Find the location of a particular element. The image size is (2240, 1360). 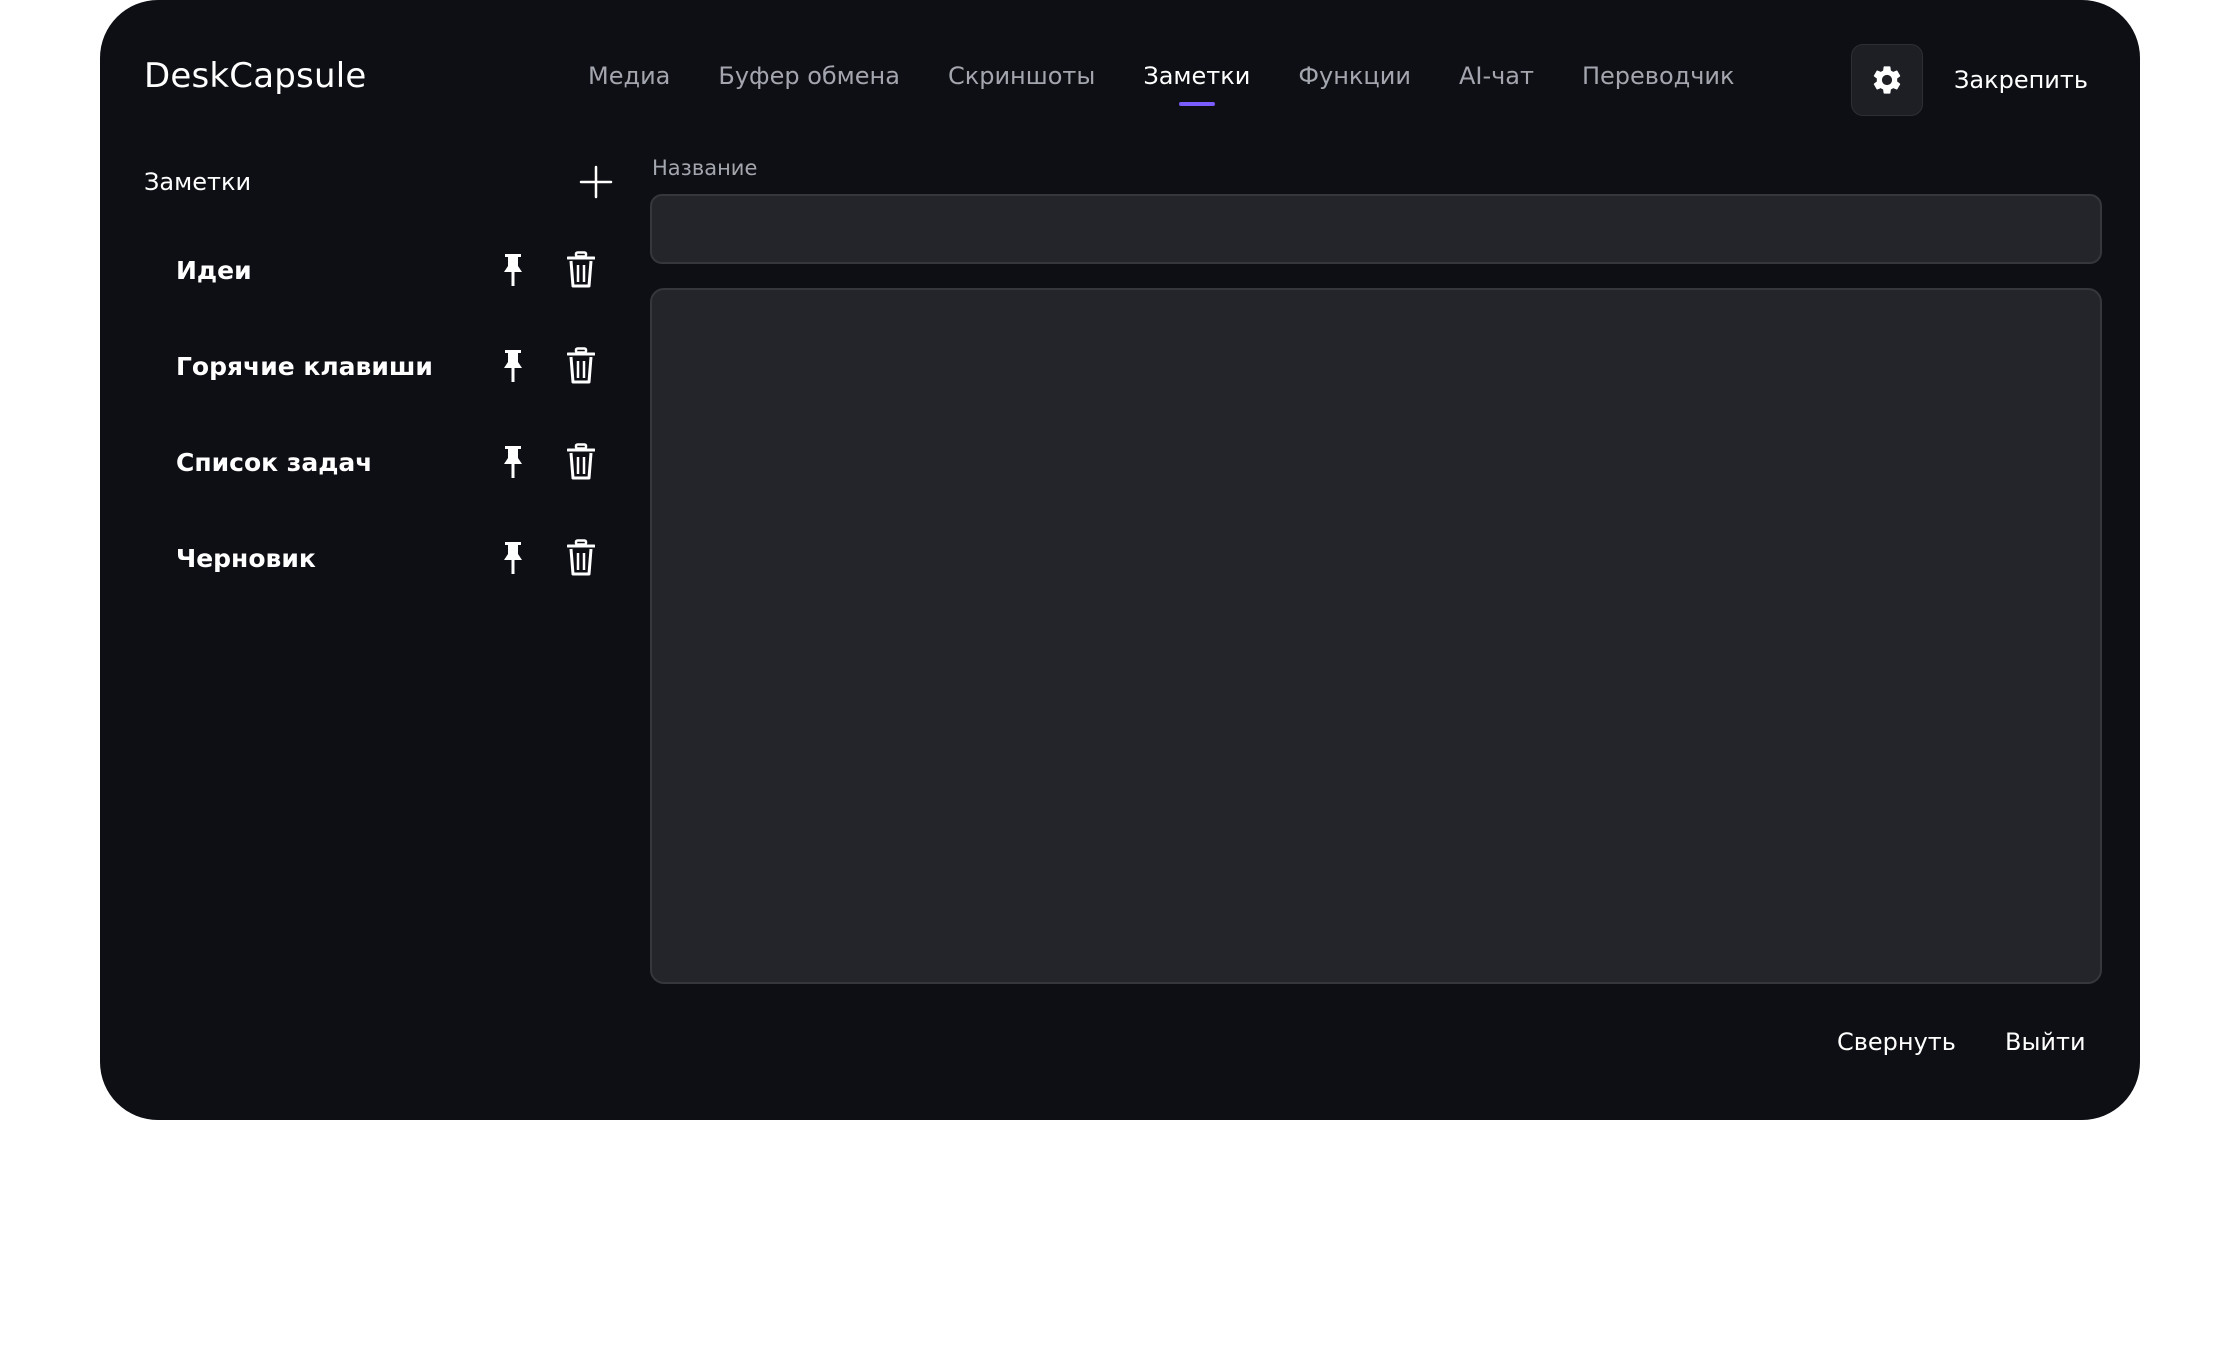

note-title: Список задач is located at coordinates (274, 462).